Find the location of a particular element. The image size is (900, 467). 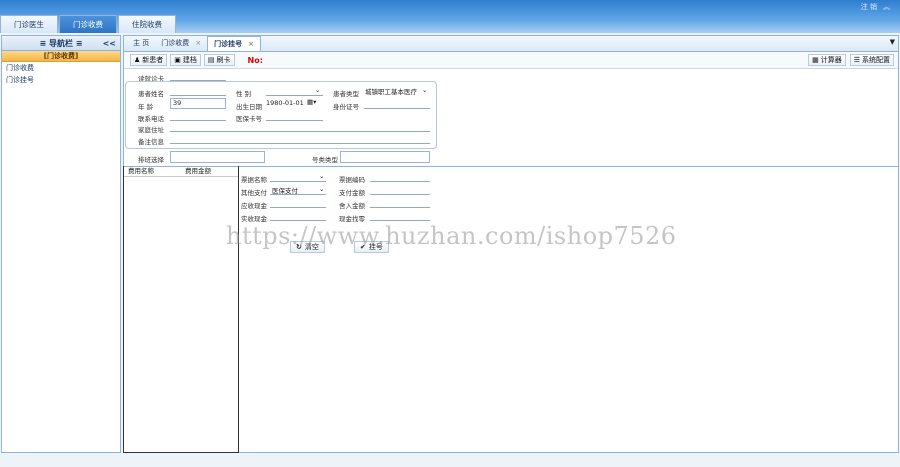

create-file-button: ▣ 建档 is located at coordinates (185, 60).